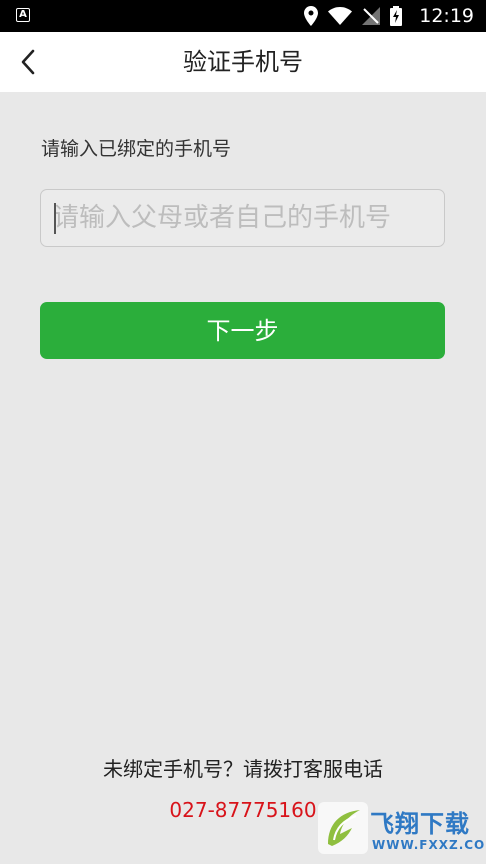  I want to click on watermark: 飞翔下载 WWW.FXXZ.COM, so click(402, 830).